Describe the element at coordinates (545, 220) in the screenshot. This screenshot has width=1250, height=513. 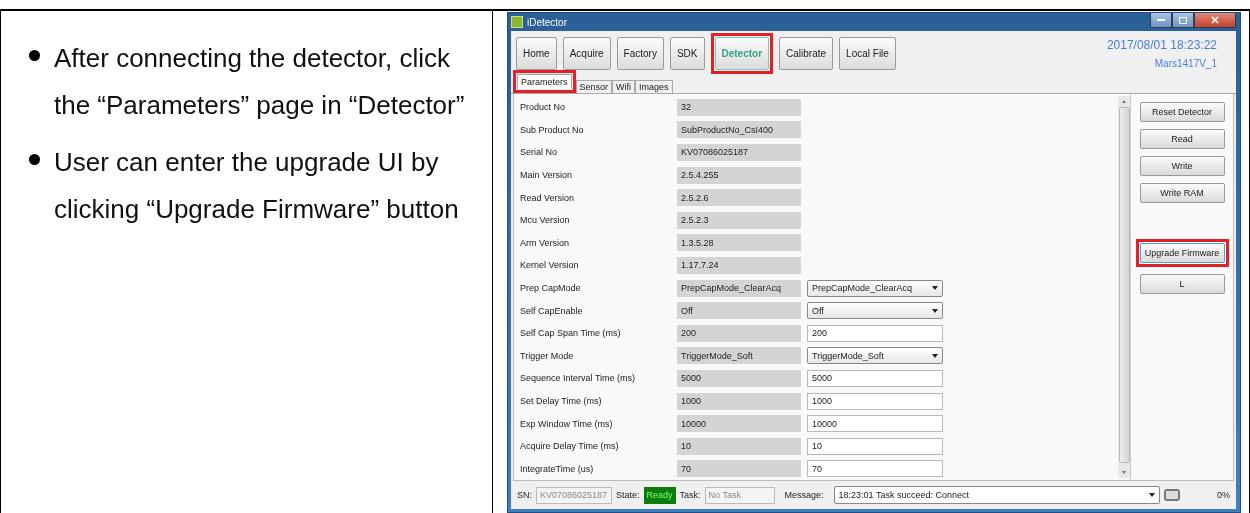
I see `field-label: Mcu Version` at that location.